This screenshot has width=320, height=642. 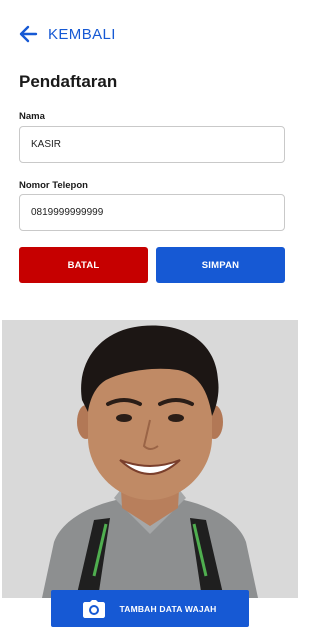 I want to click on cancel-button: BATAL, so click(x=83, y=265).